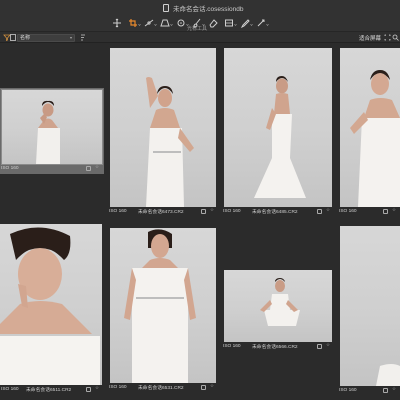  Describe the element at coordinates (370, 39) in the screenshot. I see `fit-to-screen-label: 适合屏幕` at that location.